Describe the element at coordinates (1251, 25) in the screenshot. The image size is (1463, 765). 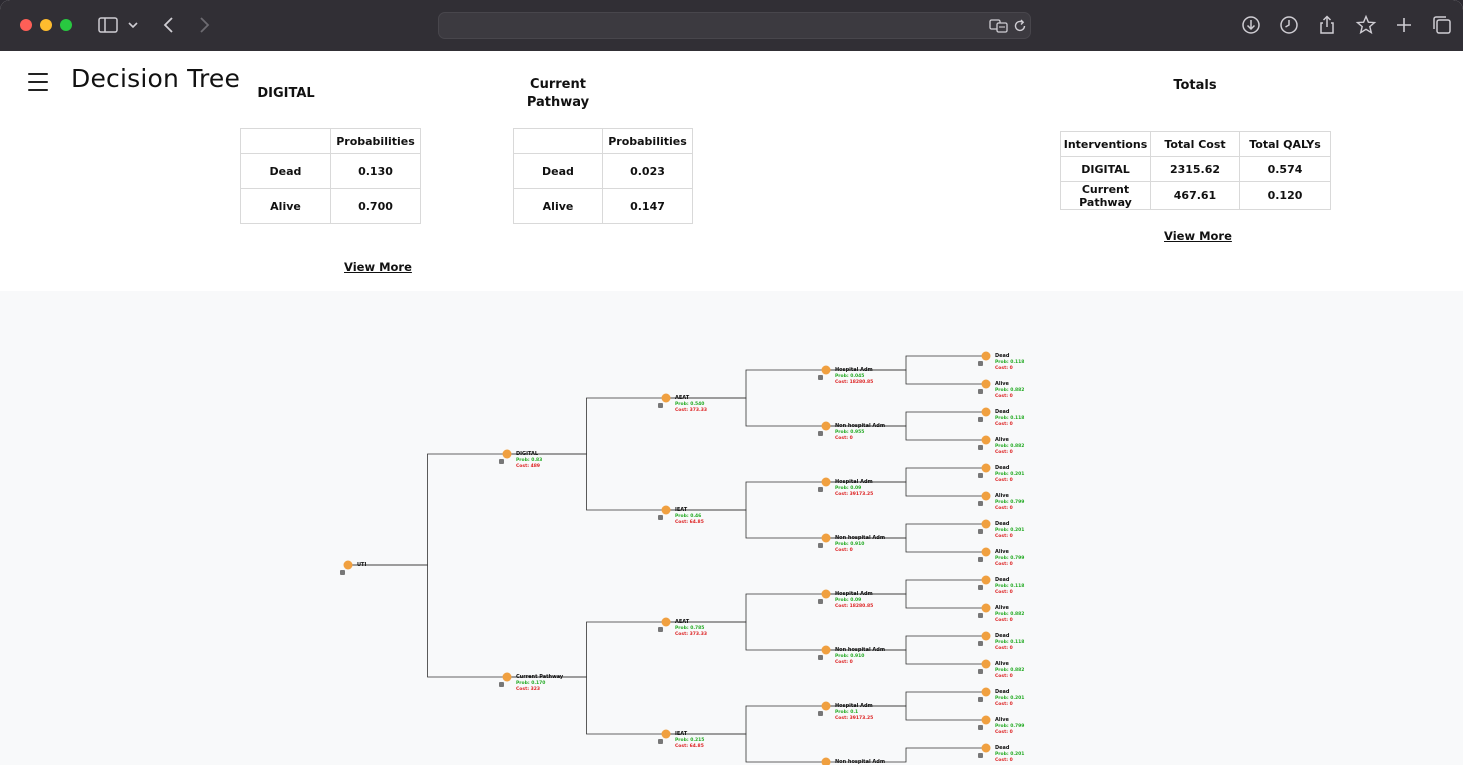
I see `downloads-icon` at that location.